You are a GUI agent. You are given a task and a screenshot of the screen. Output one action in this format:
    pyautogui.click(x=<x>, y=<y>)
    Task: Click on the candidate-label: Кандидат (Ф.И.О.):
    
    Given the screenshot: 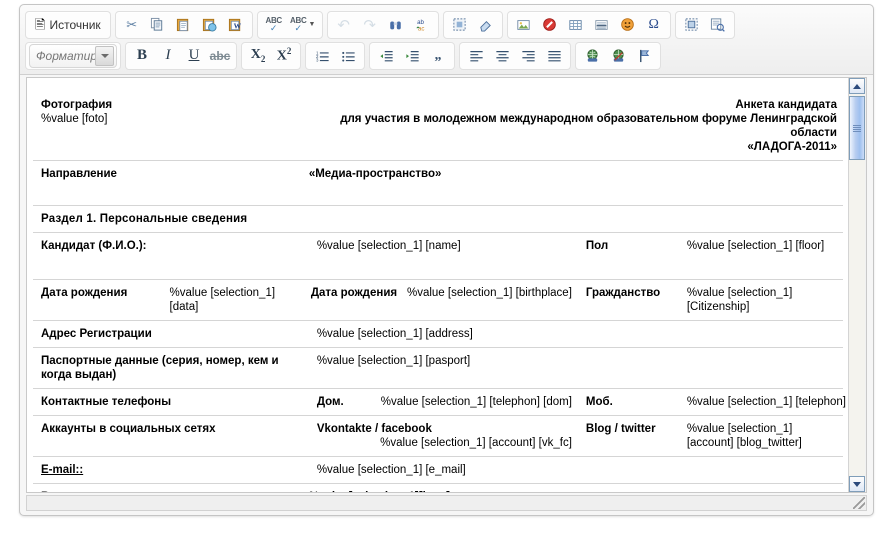 What is the action you would take?
    pyautogui.click(x=171, y=256)
    